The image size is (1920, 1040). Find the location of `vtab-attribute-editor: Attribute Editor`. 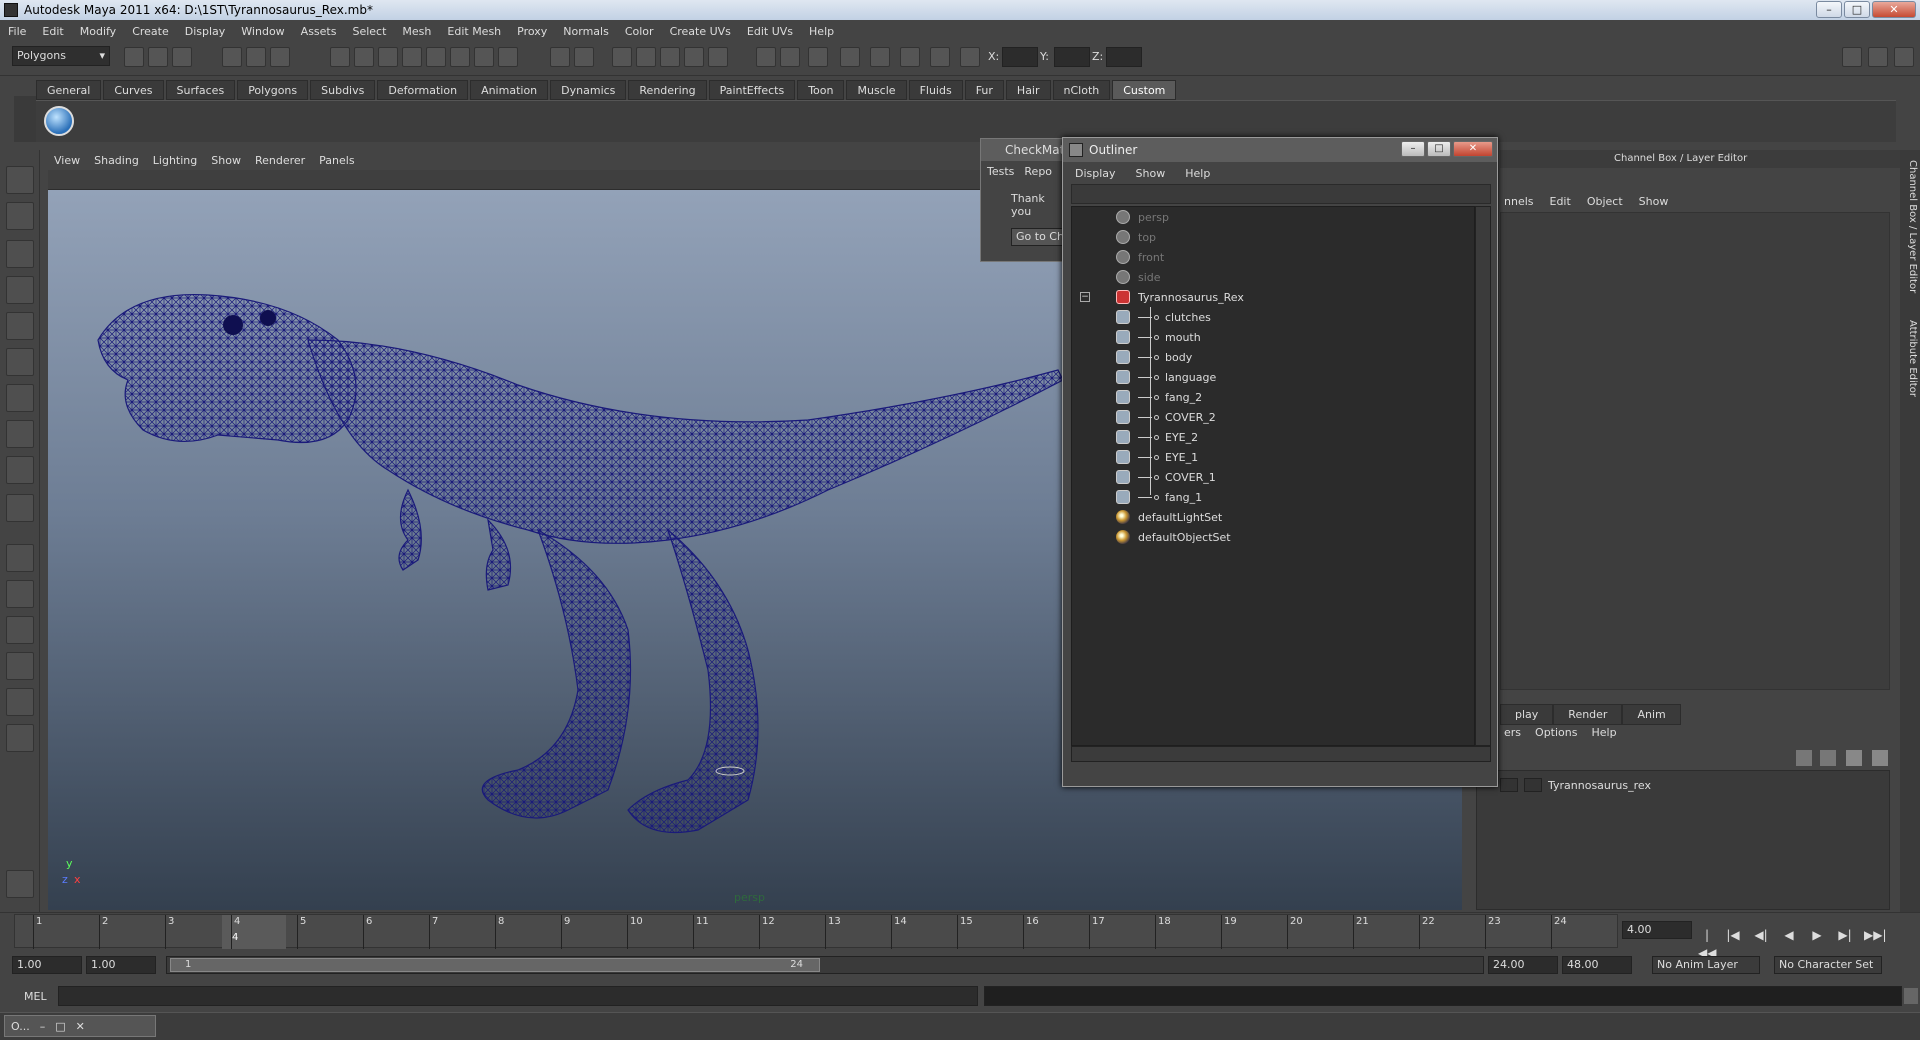

vtab-attribute-editor: Attribute Editor is located at coordinates (1910, 358).